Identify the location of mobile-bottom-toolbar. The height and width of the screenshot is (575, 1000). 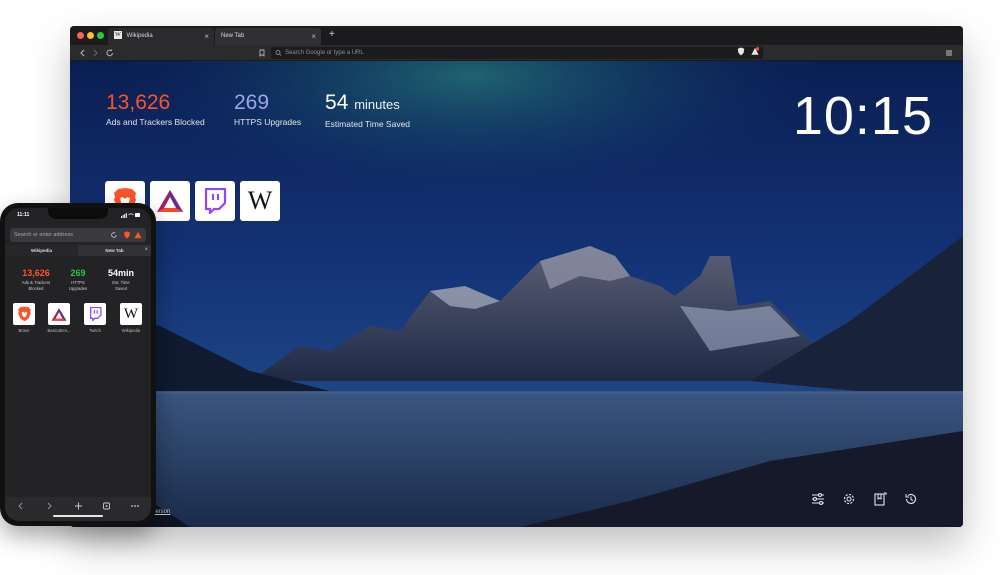
(78, 509).